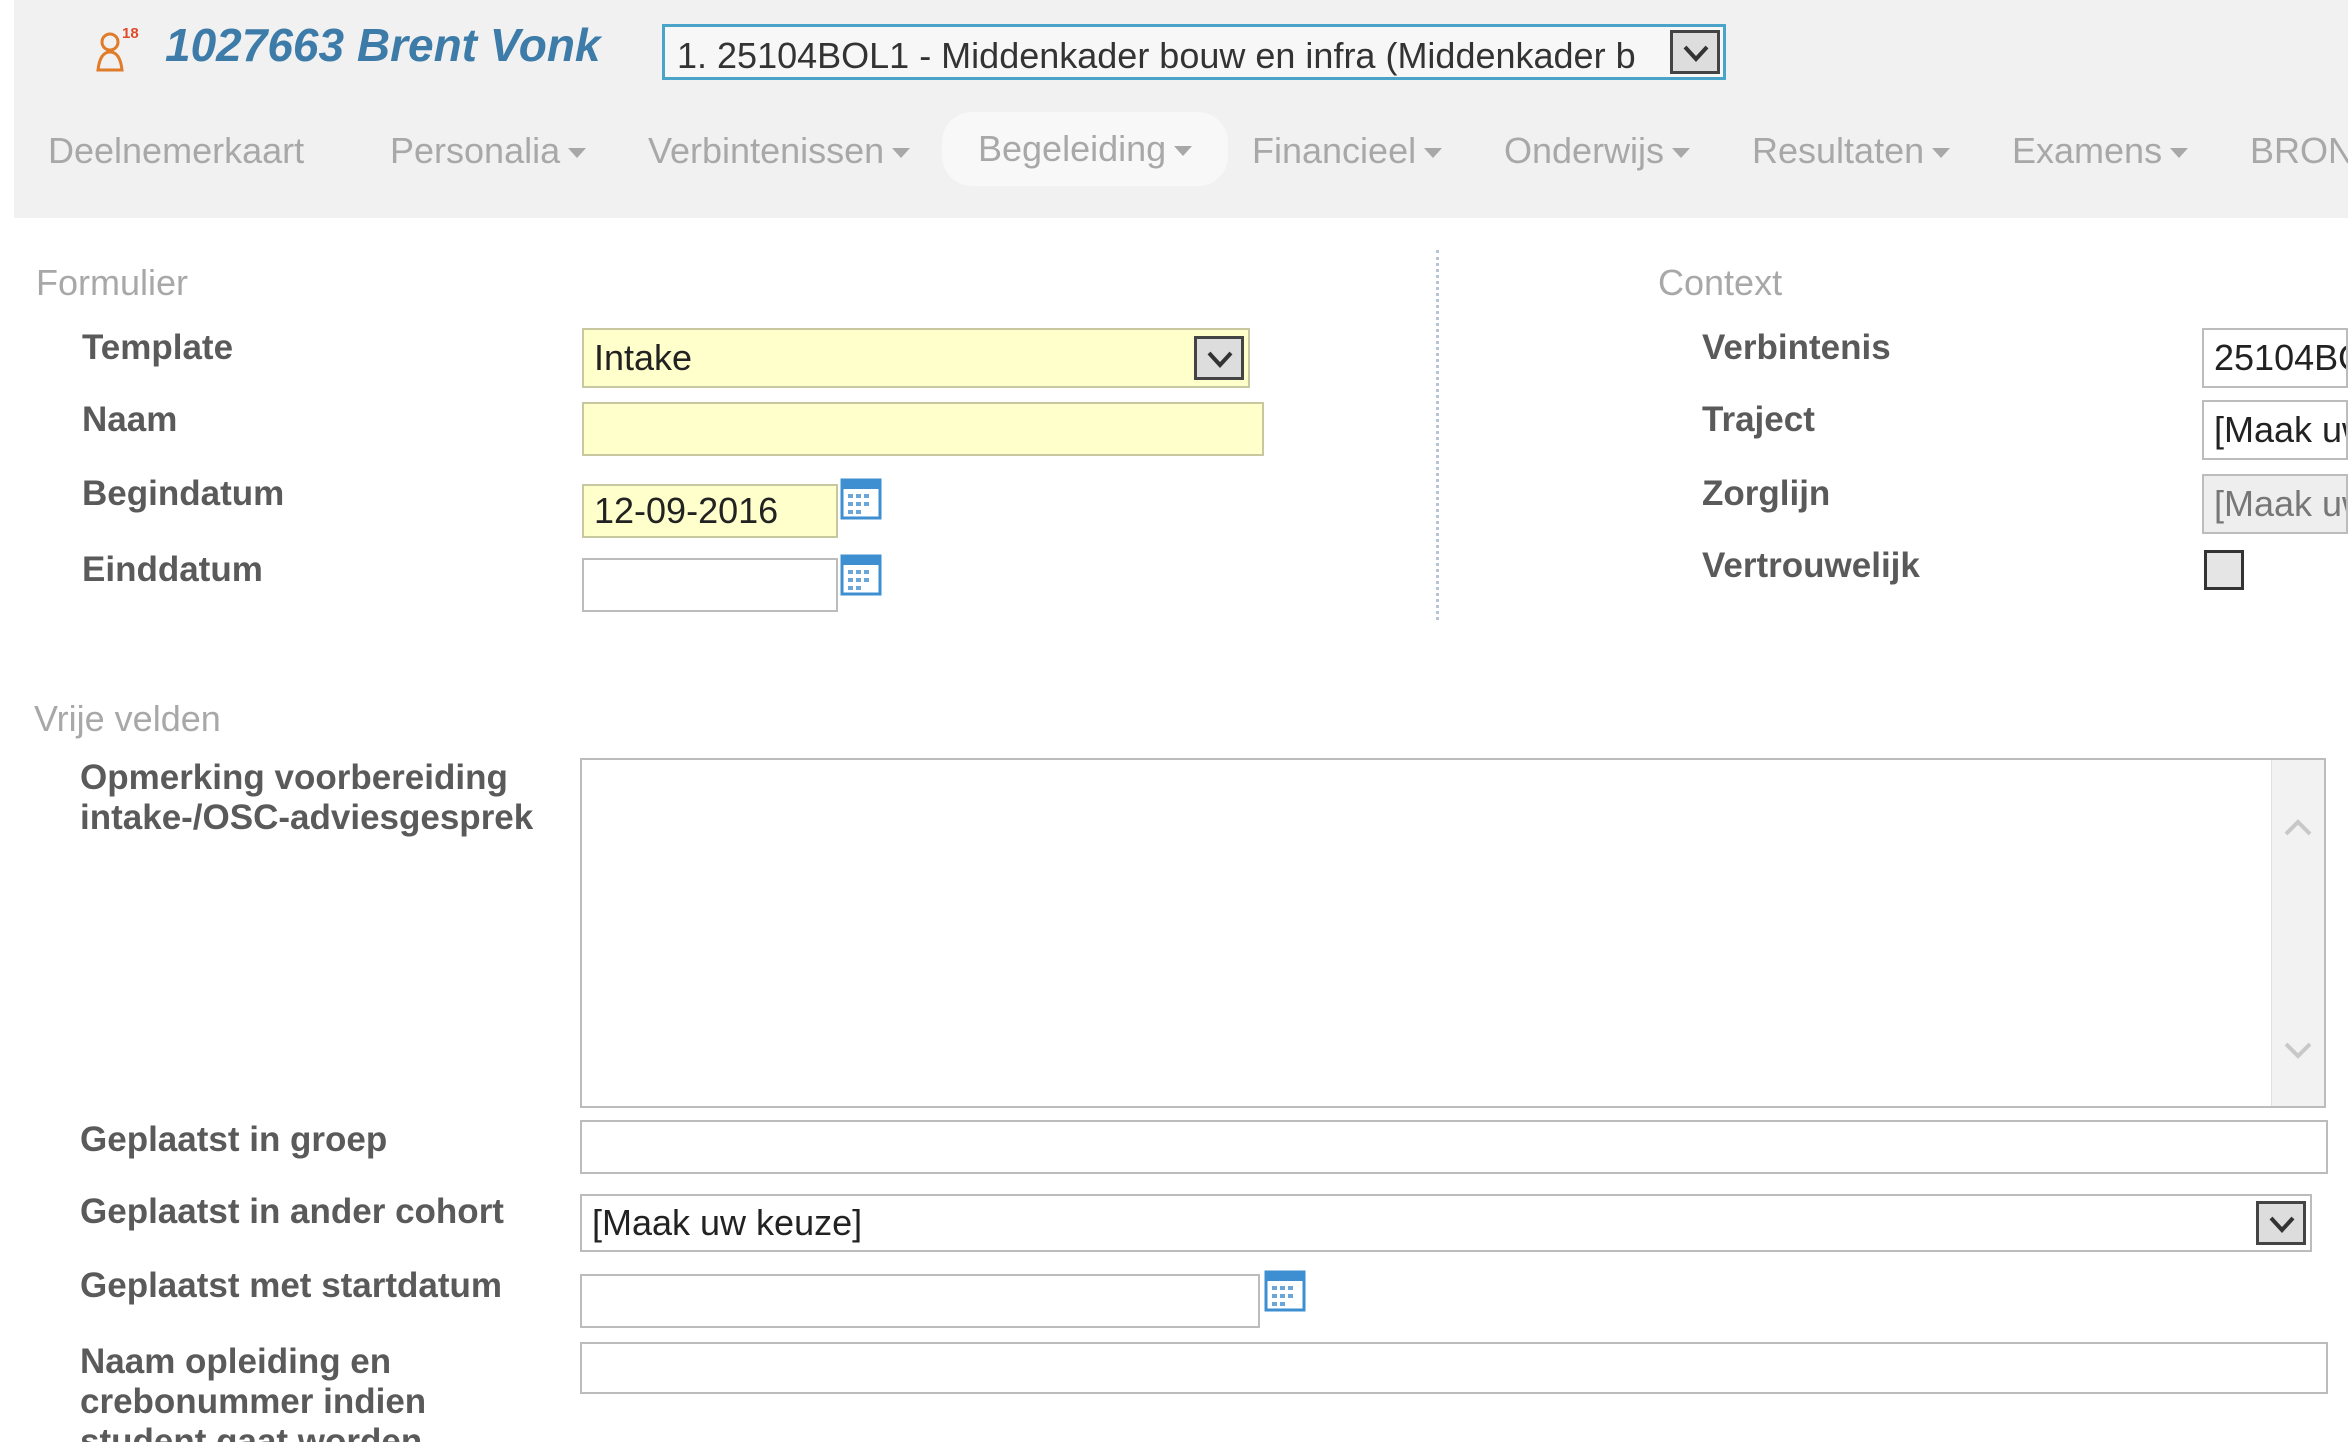  What do you see at coordinates (1766, 493) in the screenshot?
I see `zorglijn-label: Zorglijn` at bounding box center [1766, 493].